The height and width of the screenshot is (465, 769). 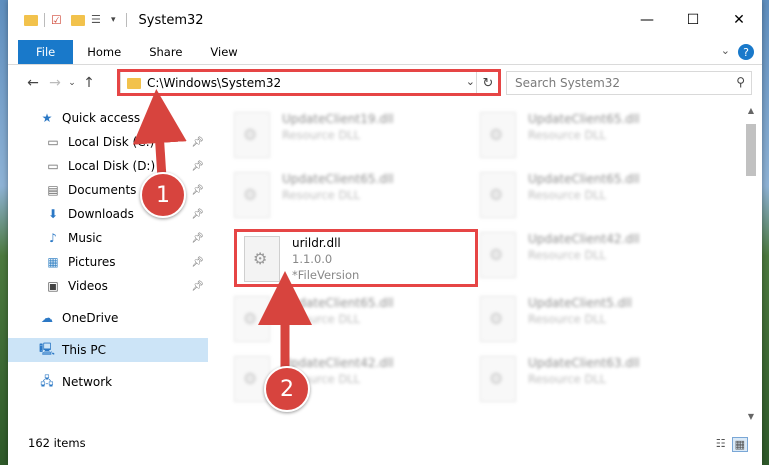 What do you see at coordinates (163, 195) in the screenshot?
I see `step-badge-1: 1` at bounding box center [163, 195].